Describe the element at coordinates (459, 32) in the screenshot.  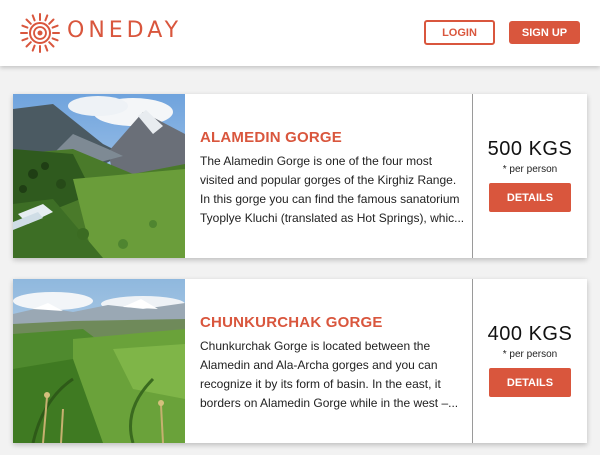
I see `login-button: LOGIN` at that location.